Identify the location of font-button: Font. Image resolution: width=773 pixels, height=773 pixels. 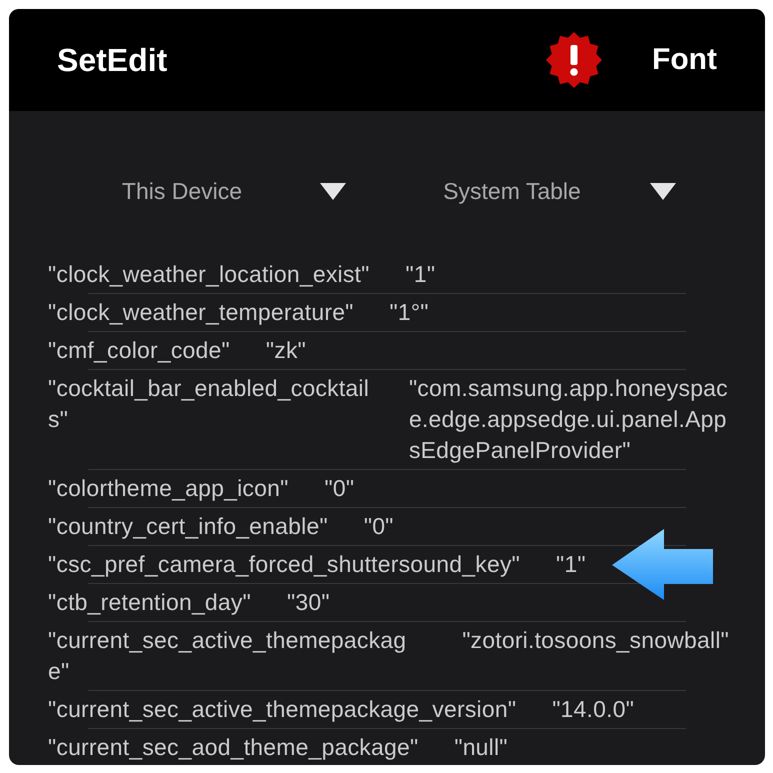
(684, 60).